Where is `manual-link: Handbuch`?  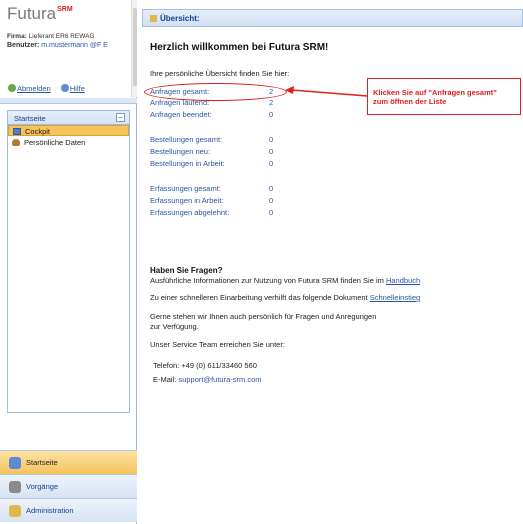 manual-link: Handbuch is located at coordinates (403, 280).